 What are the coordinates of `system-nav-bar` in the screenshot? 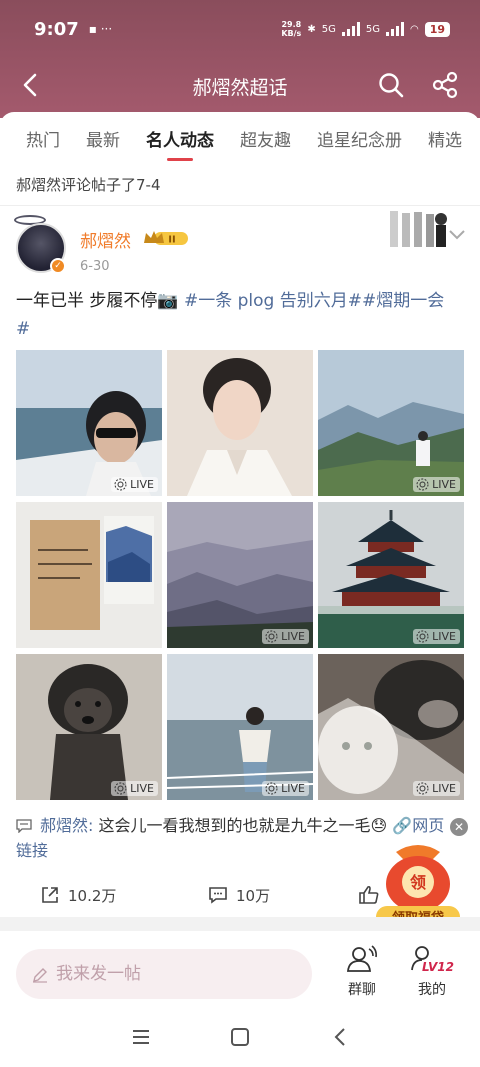 It's located at (240, 1041).